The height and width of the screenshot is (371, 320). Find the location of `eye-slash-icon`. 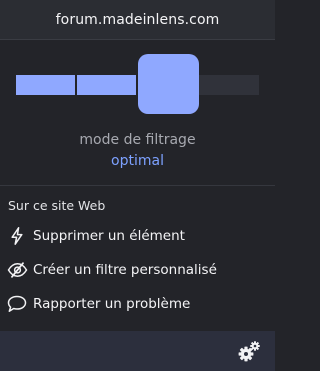

eye-slash-icon is located at coordinates (17, 270).